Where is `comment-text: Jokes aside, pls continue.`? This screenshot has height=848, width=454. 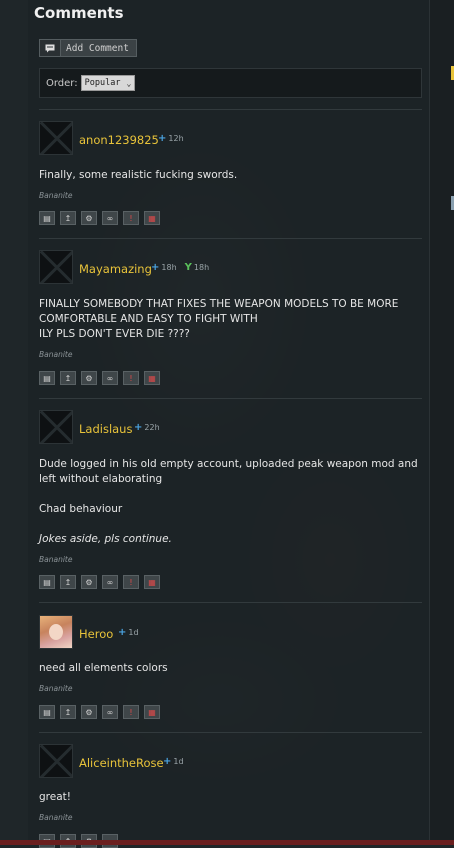 comment-text: Jokes aside, pls continue. is located at coordinates (105, 539).